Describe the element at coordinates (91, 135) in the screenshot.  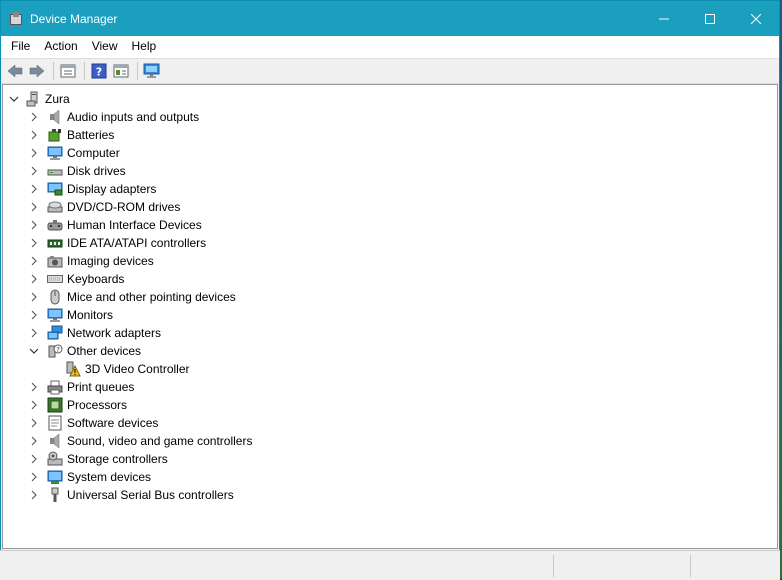
I see `tree-item-label: Batteries` at that location.